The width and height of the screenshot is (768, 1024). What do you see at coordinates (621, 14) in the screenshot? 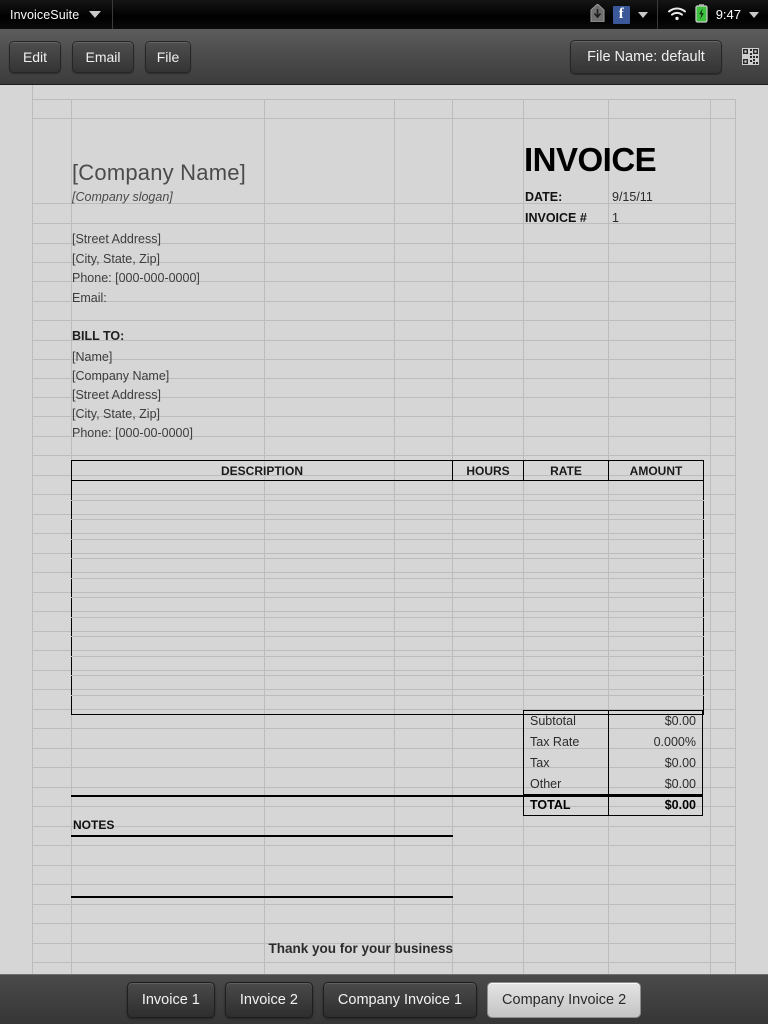
I see `facebook-icon: f` at bounding box center [621, 14].